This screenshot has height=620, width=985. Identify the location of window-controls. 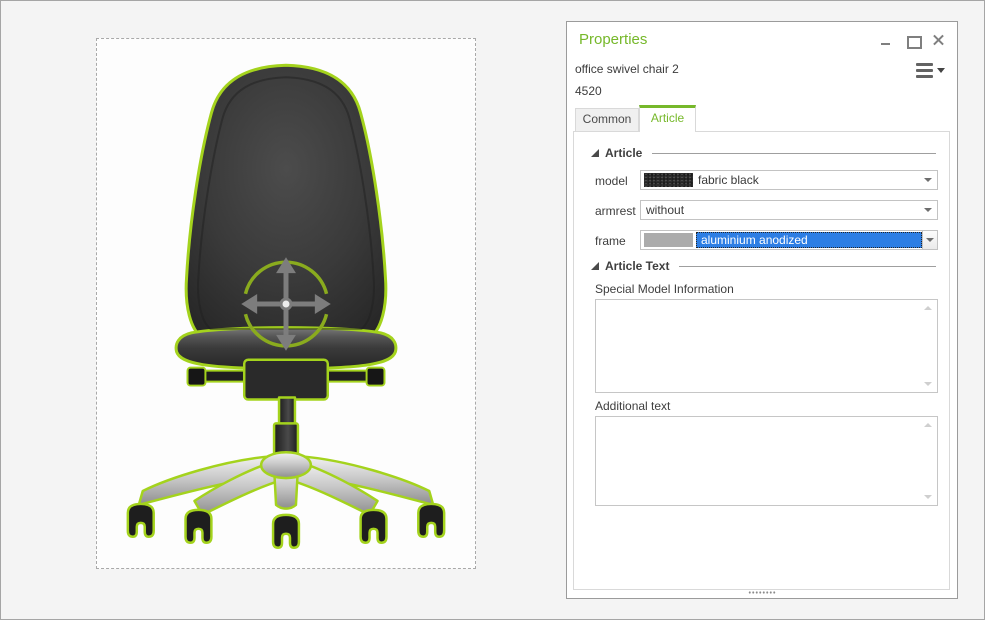
(912, 40).